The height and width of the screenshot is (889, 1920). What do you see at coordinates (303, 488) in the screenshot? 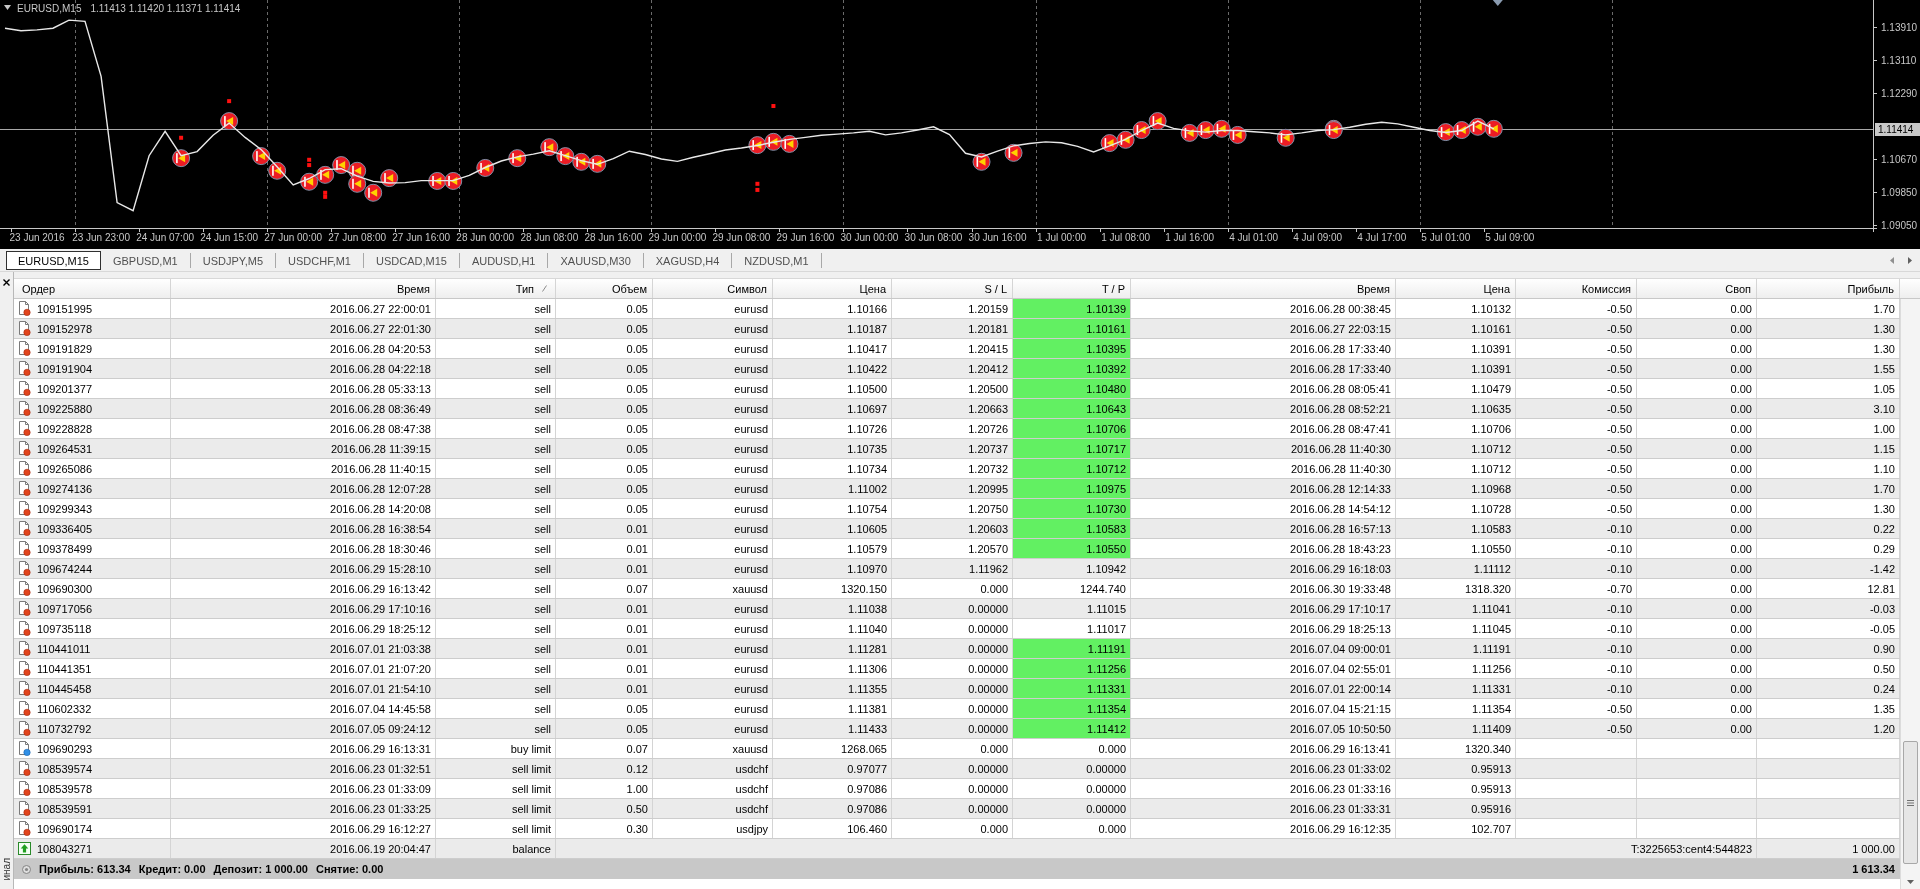
I see `table-cell: 2016.06.28 12:07:28` at bounding box center [303, 488].